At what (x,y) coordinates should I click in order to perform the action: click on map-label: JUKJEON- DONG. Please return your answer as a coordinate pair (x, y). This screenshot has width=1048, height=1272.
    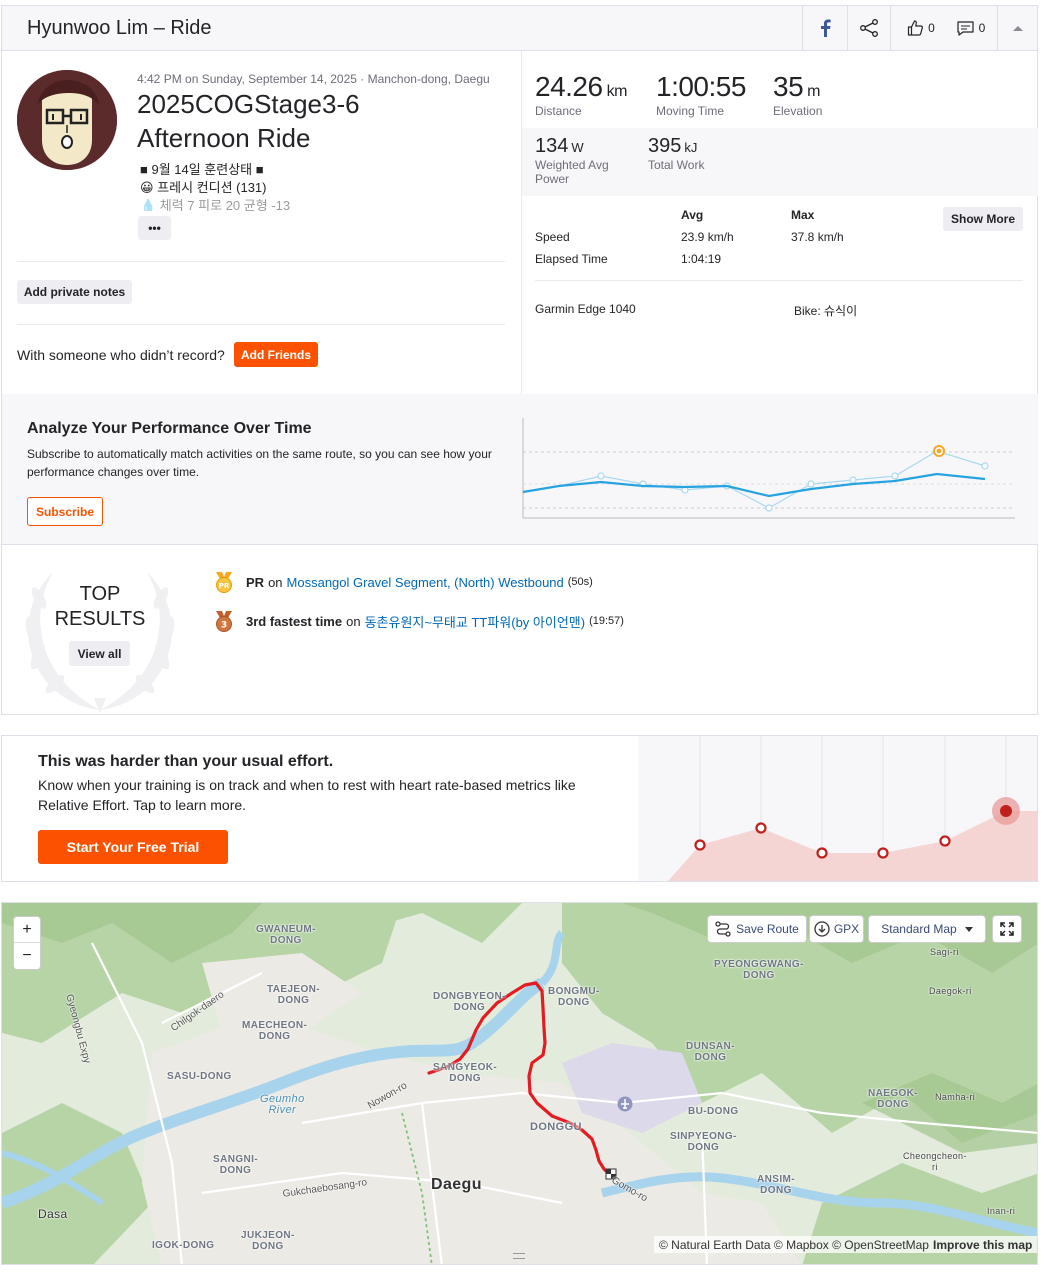
    Looking at the image, I should click on (268, 1241).